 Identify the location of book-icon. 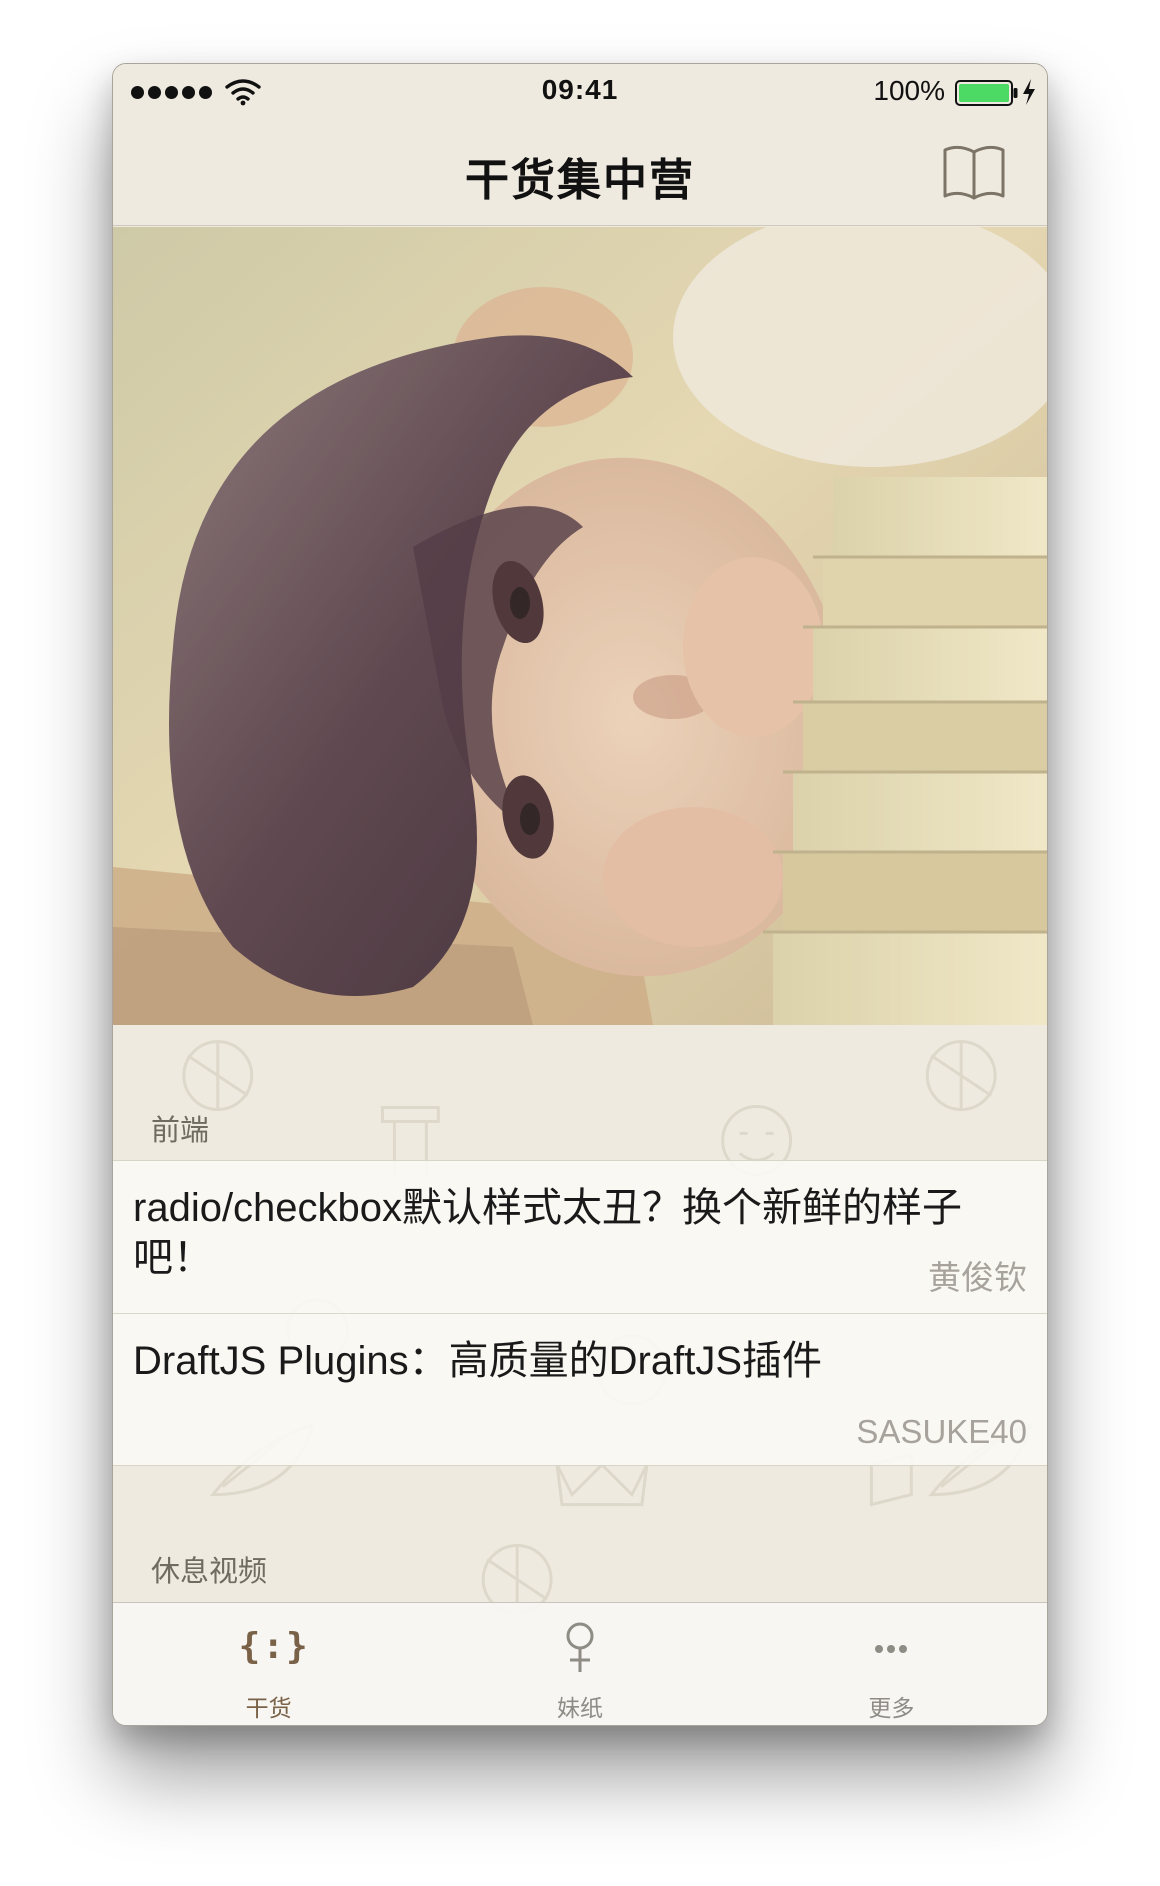
(974, 171).